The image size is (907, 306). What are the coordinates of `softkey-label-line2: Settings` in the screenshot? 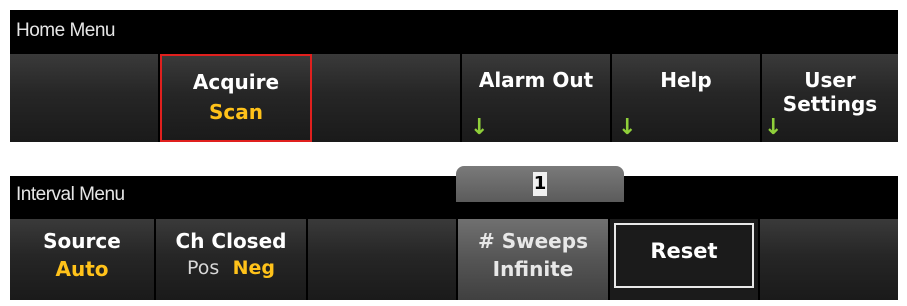 It's located at (830, 104).